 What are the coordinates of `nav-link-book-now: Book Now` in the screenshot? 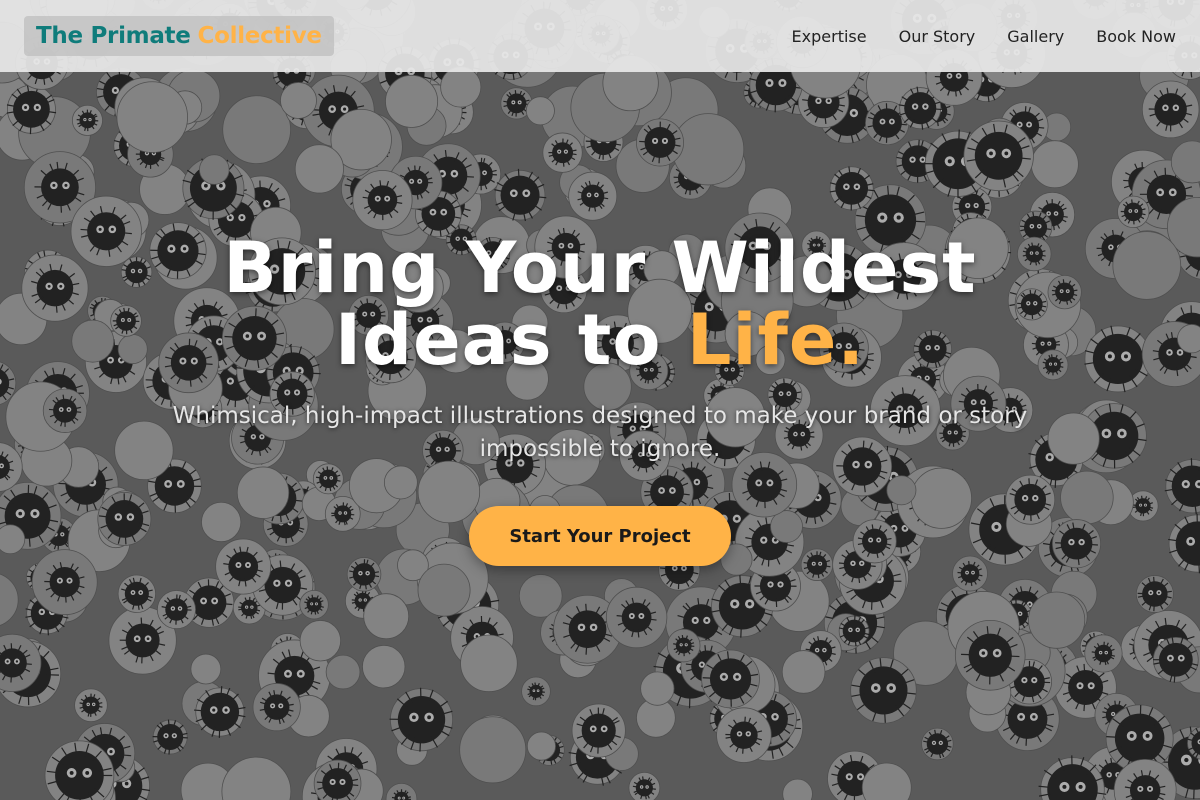 It's located at (1136, 36).